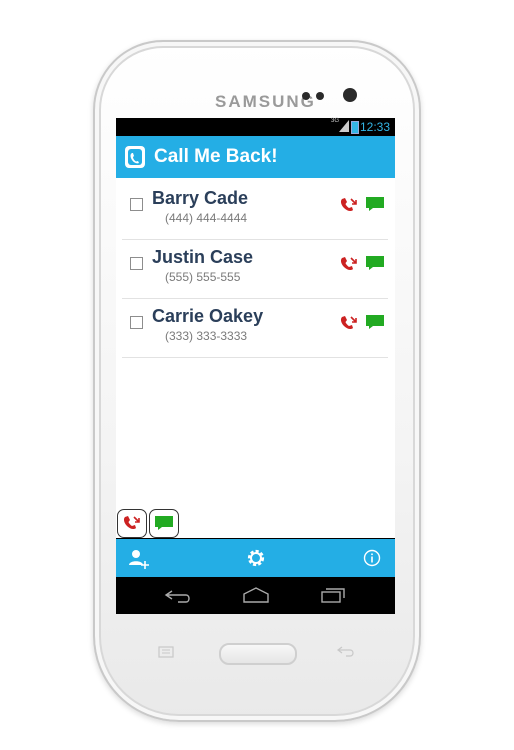  Describe the element at coordinates (200, 198) in the screenshot. I see `contact-name: Barry Cade` at that location.